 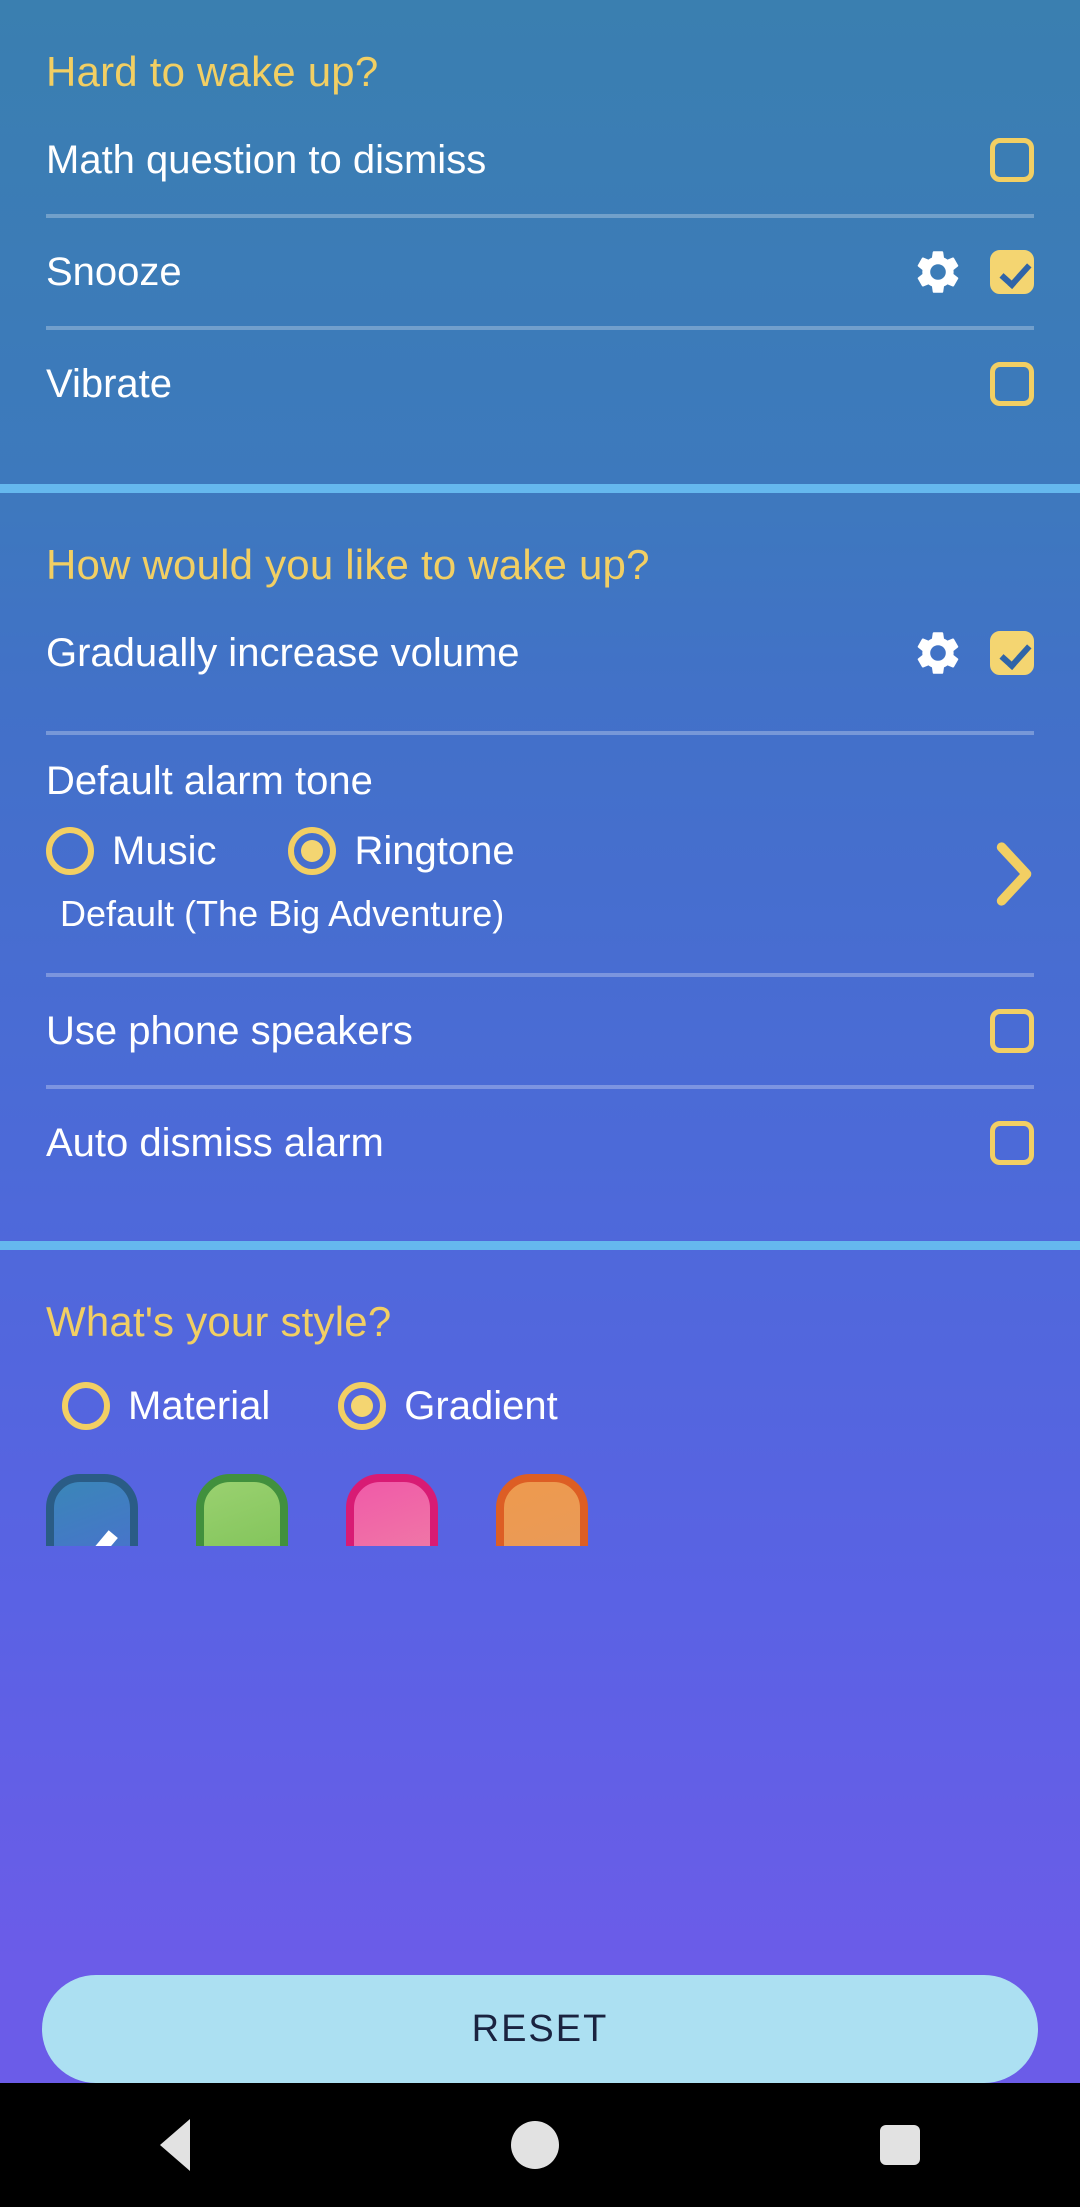 I want to click on swatch-orange, so click(x=542, y=1510).